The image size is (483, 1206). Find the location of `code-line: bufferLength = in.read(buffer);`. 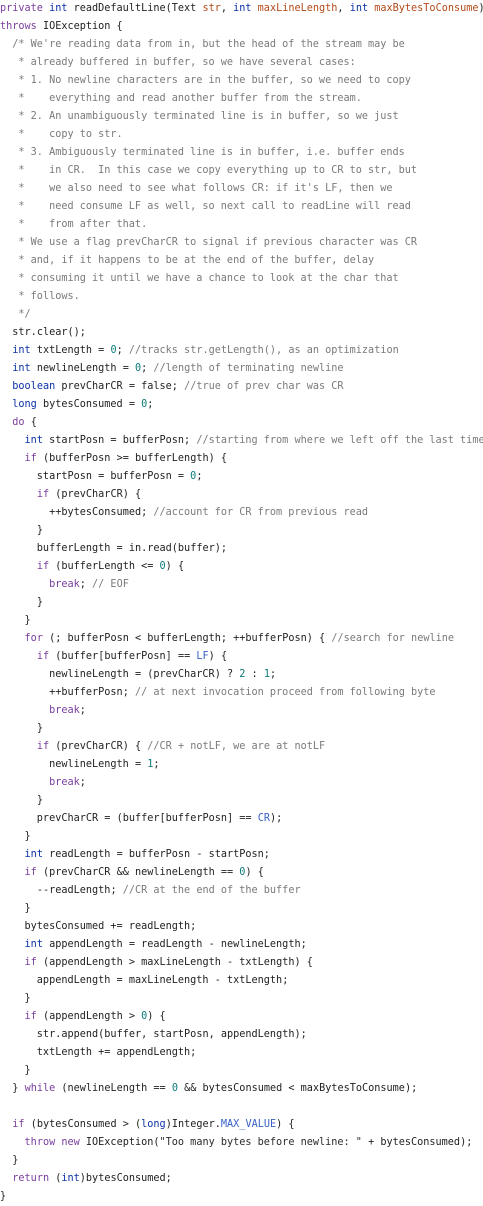

code-line: bufferLength = in.read(buffer); is located at coordinates (114, 548).